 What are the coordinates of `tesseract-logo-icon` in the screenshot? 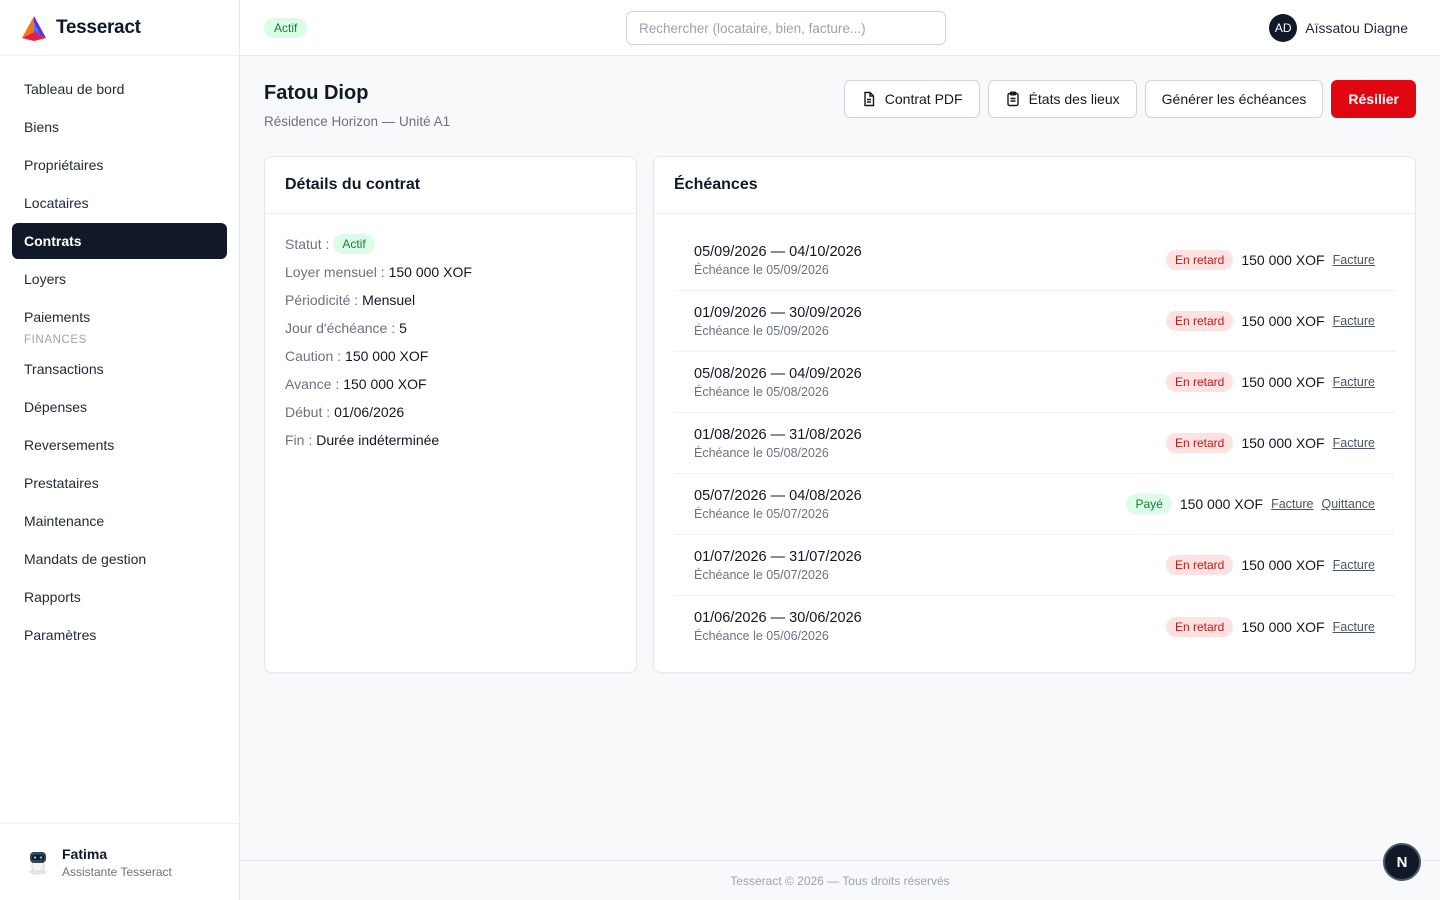 It's located at (34, 28).